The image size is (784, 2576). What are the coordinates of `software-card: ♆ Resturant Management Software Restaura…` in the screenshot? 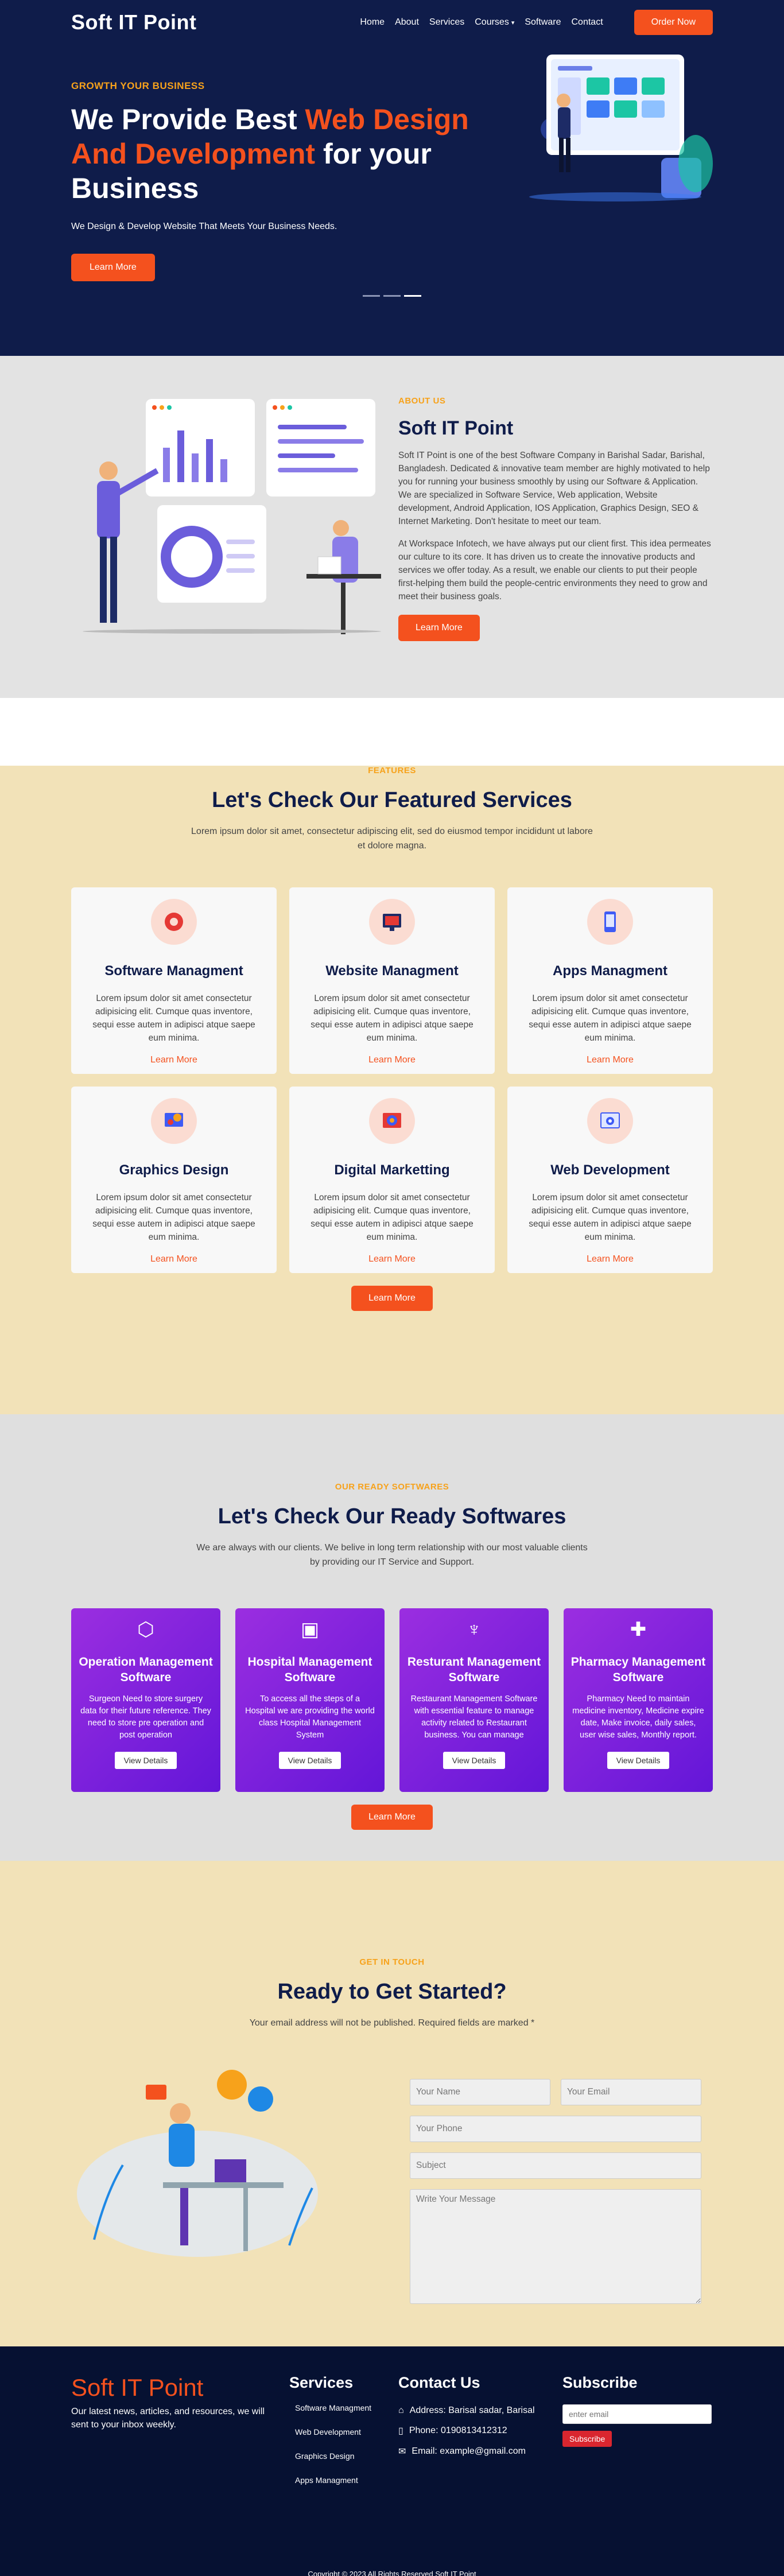 It's located at (474, 1700).